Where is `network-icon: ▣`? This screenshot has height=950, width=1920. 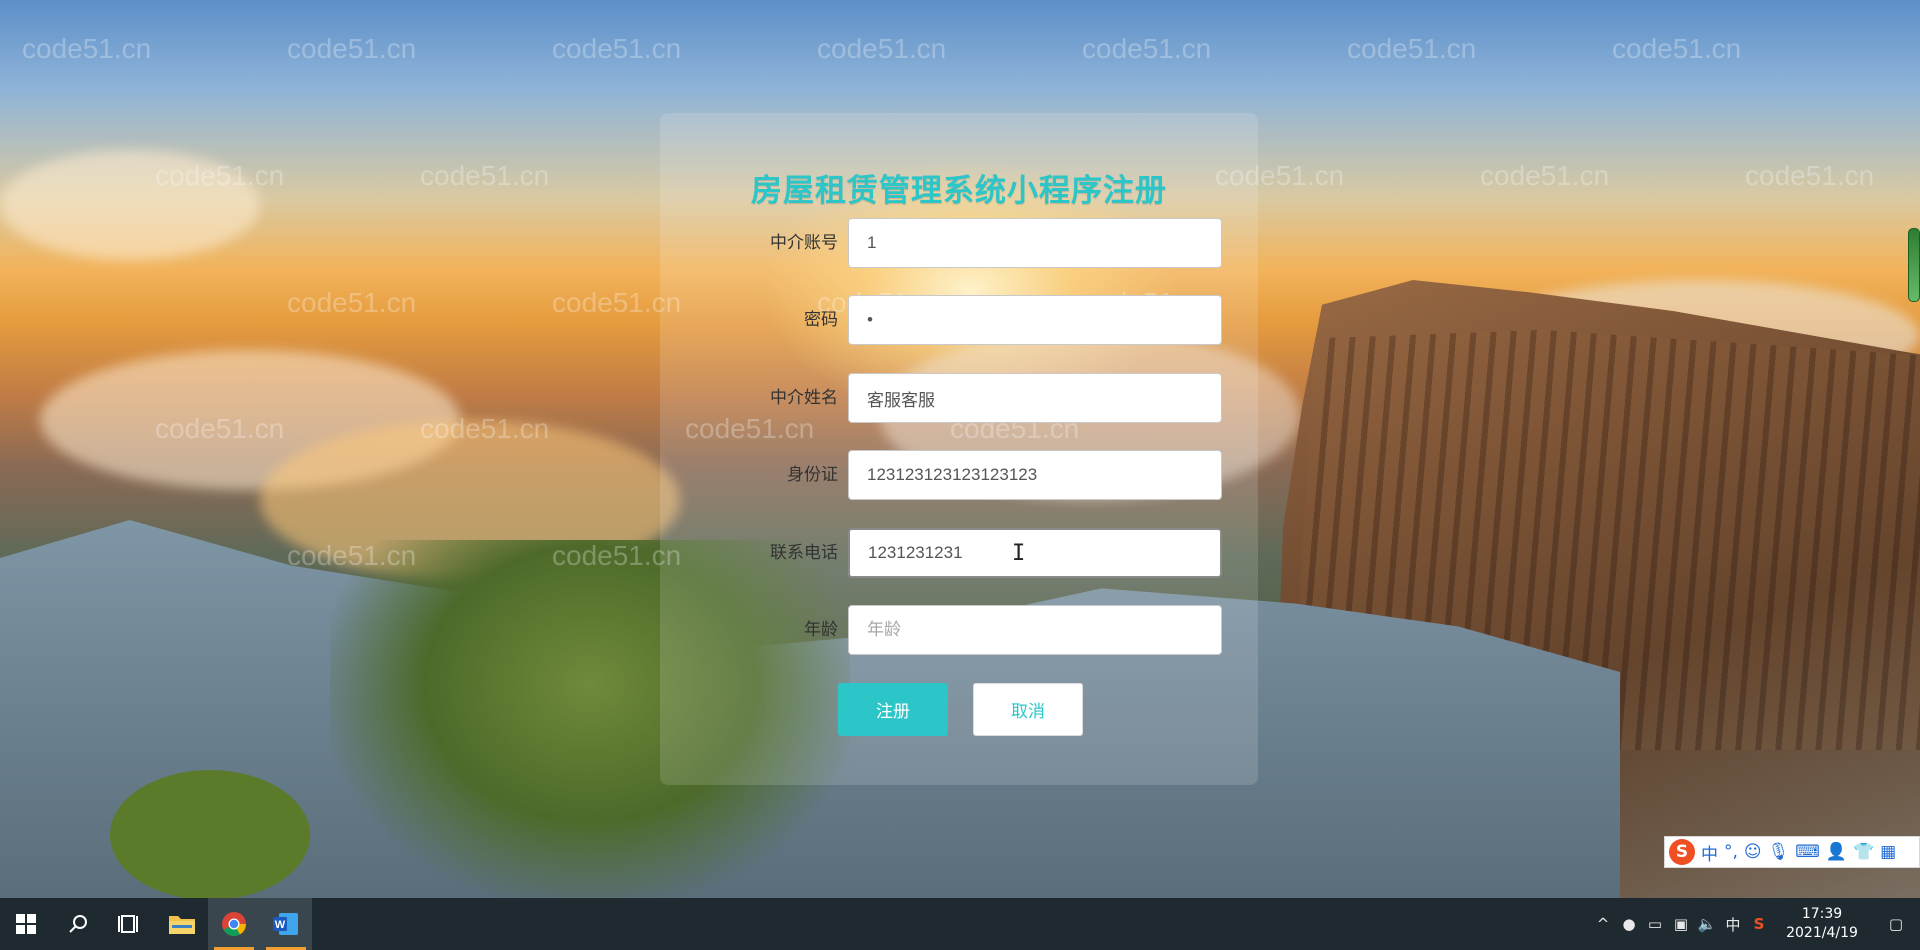
network-icon: ▣ is located at coordinates (1681, 924).